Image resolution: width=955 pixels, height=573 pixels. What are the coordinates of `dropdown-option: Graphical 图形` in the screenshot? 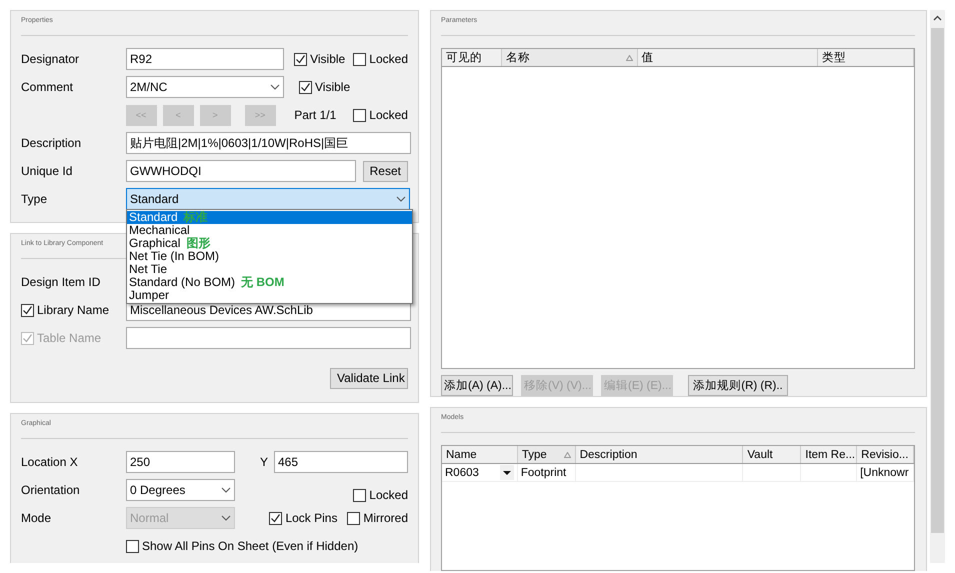 It's located at (269, 243).